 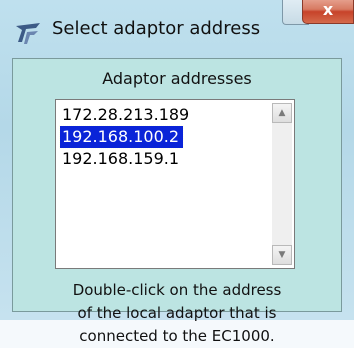 I want to click on list-item-selected: 192.168.100.2, so click(x=121, y=137).